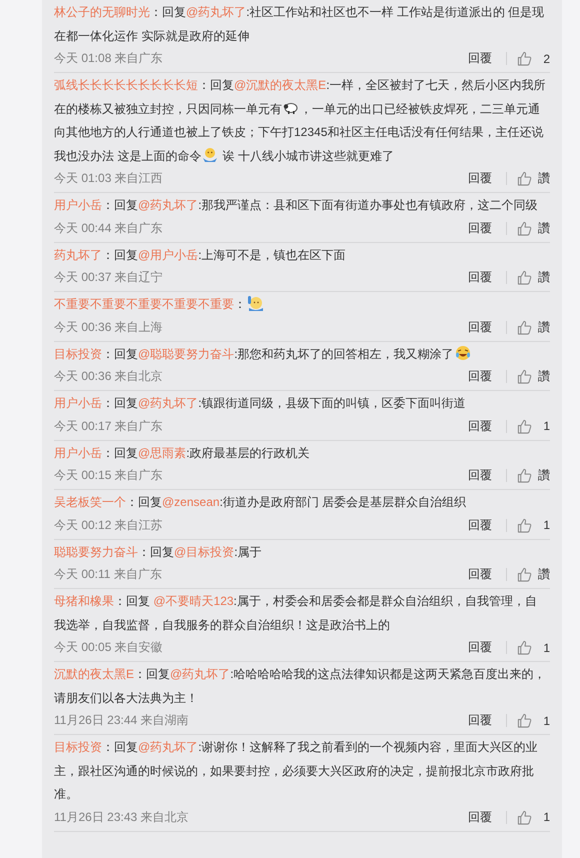  What do you see at coordinates (200, 255) in the screenshot?
I see `comment-text: 药丸坏了：回复@用户小岳:上海可不是，镇也在区下面` at bounding box center [200, 255].